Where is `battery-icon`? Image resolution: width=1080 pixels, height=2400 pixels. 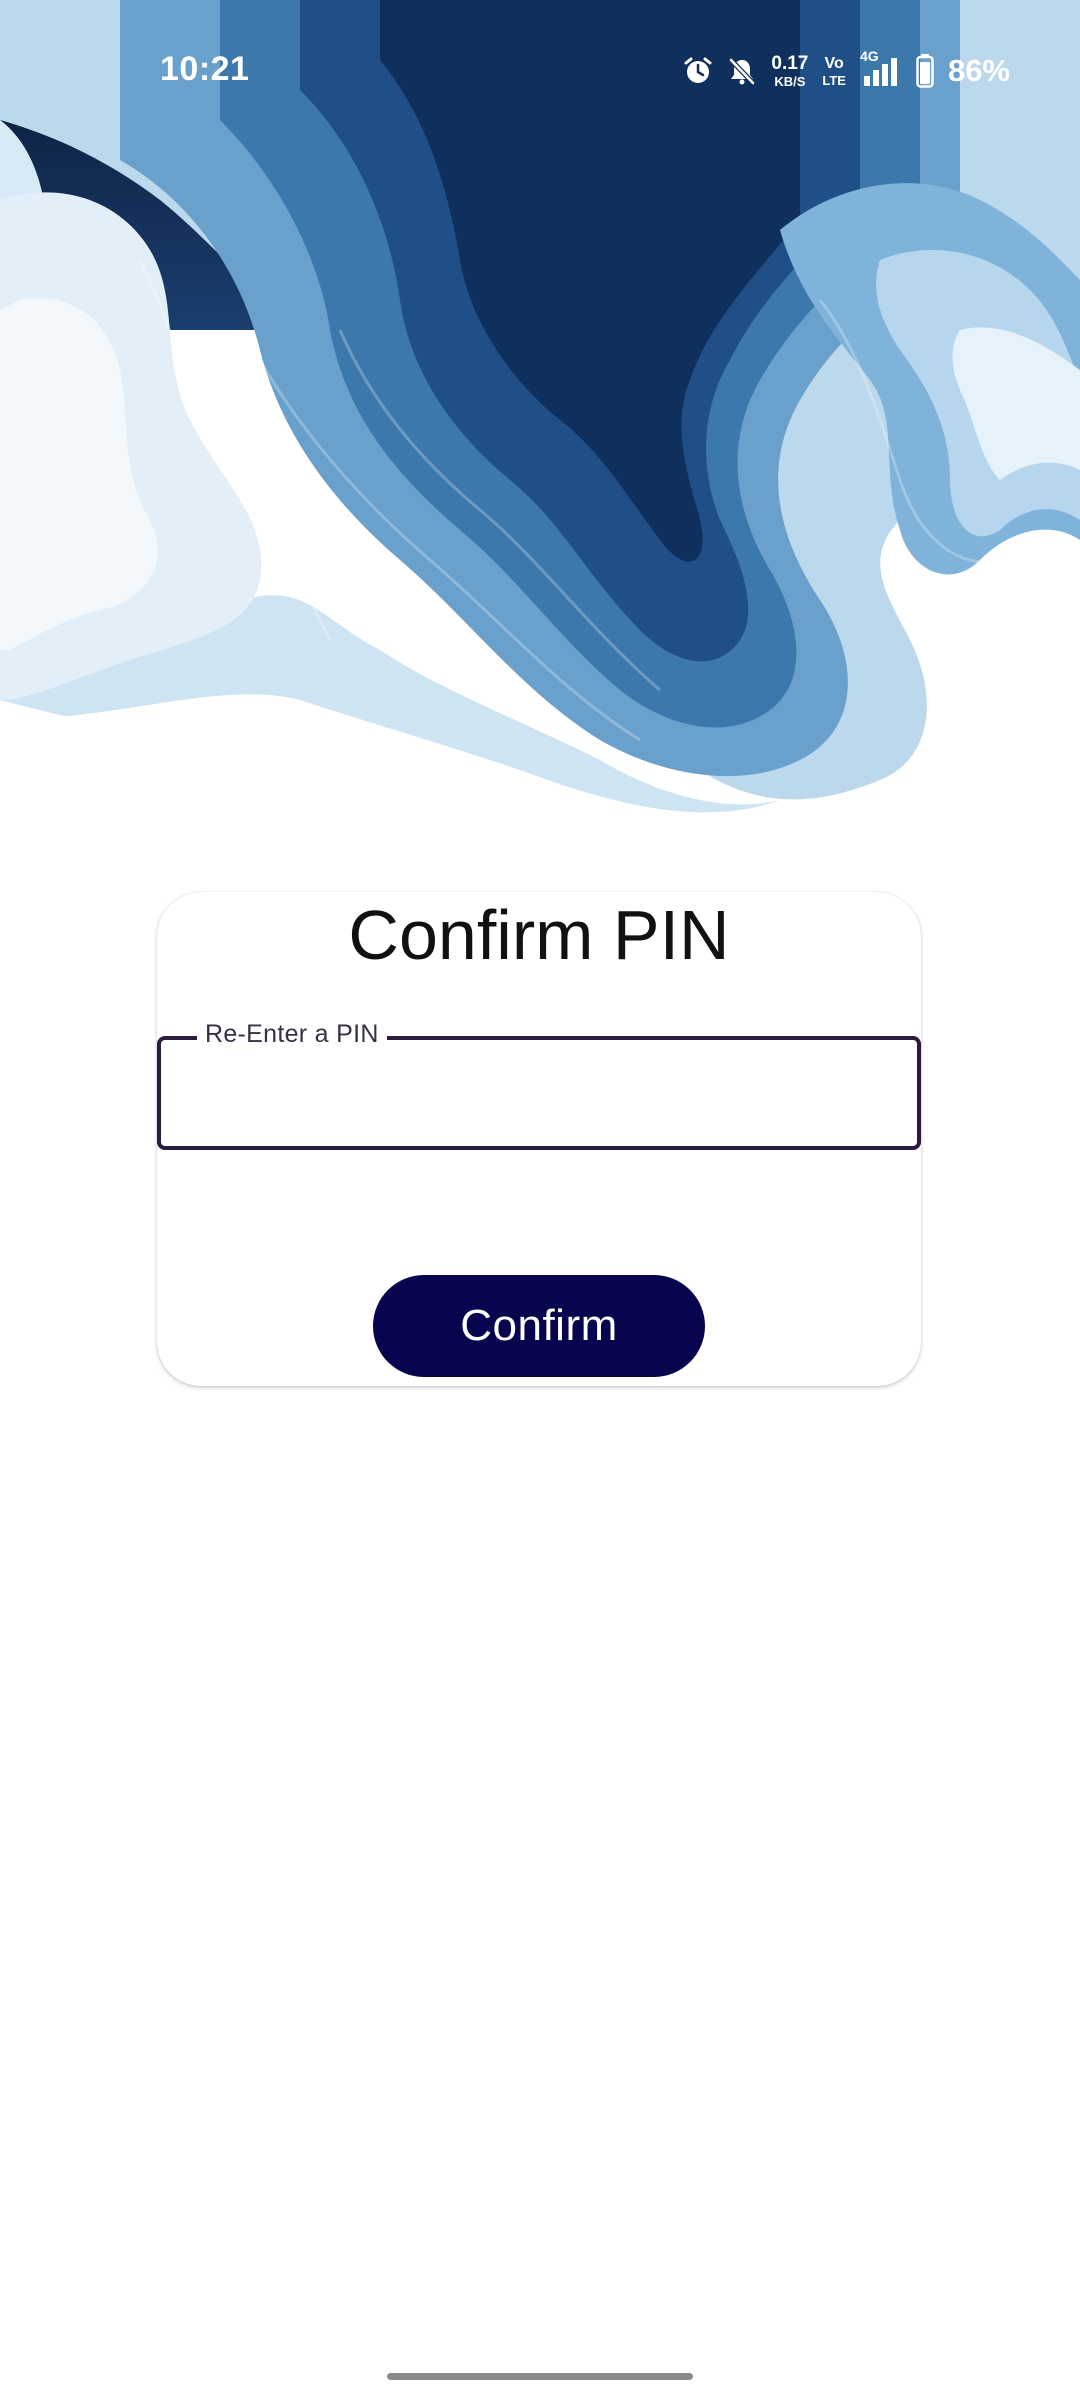 battery-icon is located at coordinates (925, 71).